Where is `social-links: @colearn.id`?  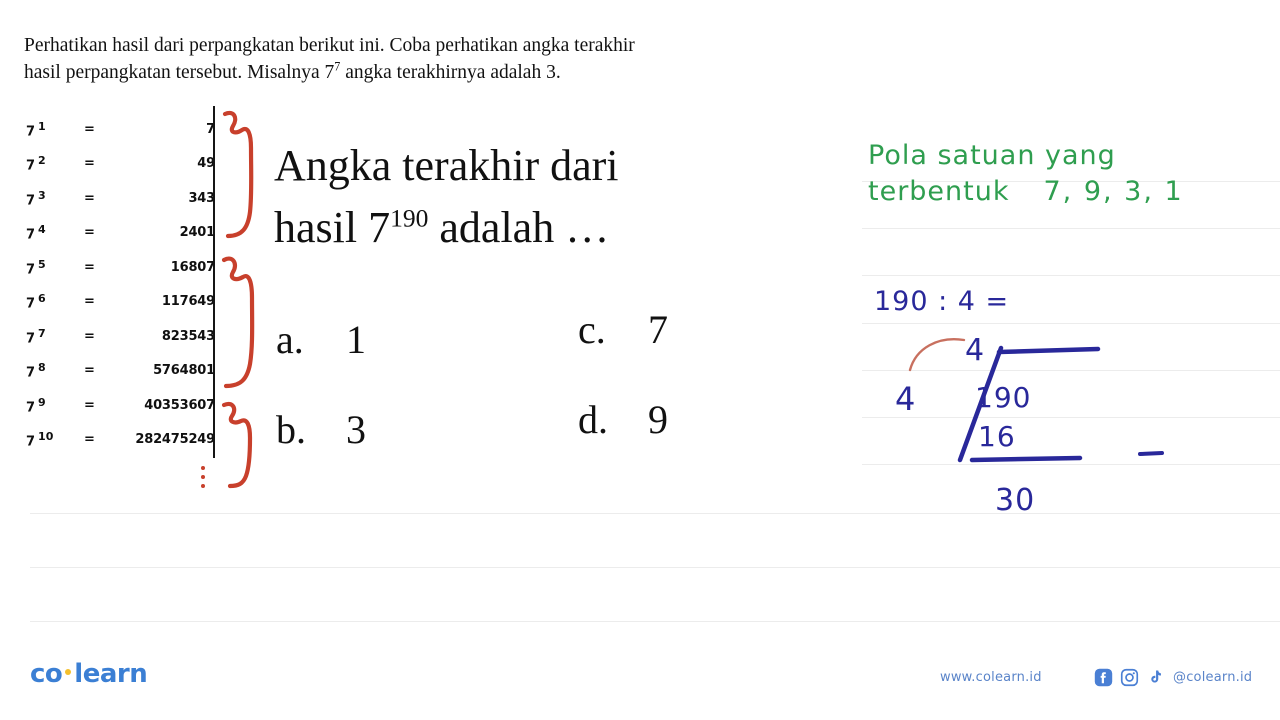
social-links: @colearn.id is located at coordinates (1173, 677).